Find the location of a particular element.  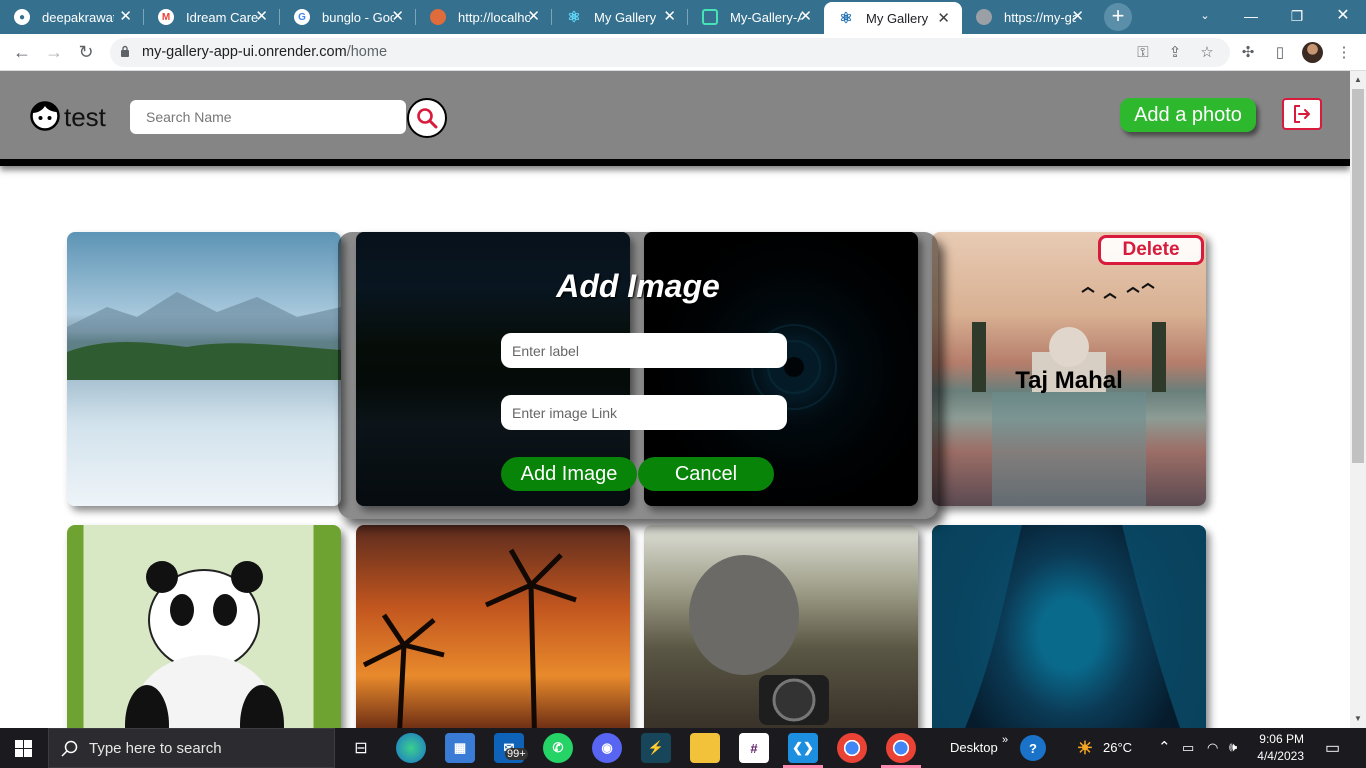

window-close-icon: ✕ is located at coordinates (1343, 17).